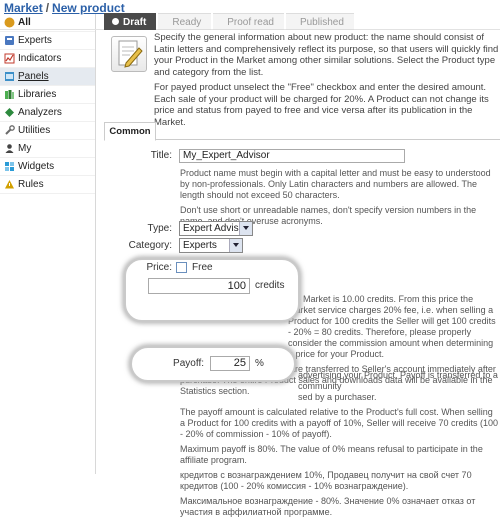 This screenshot has width=500, height=522. I want to click on rules-icon, so click(9, 185).